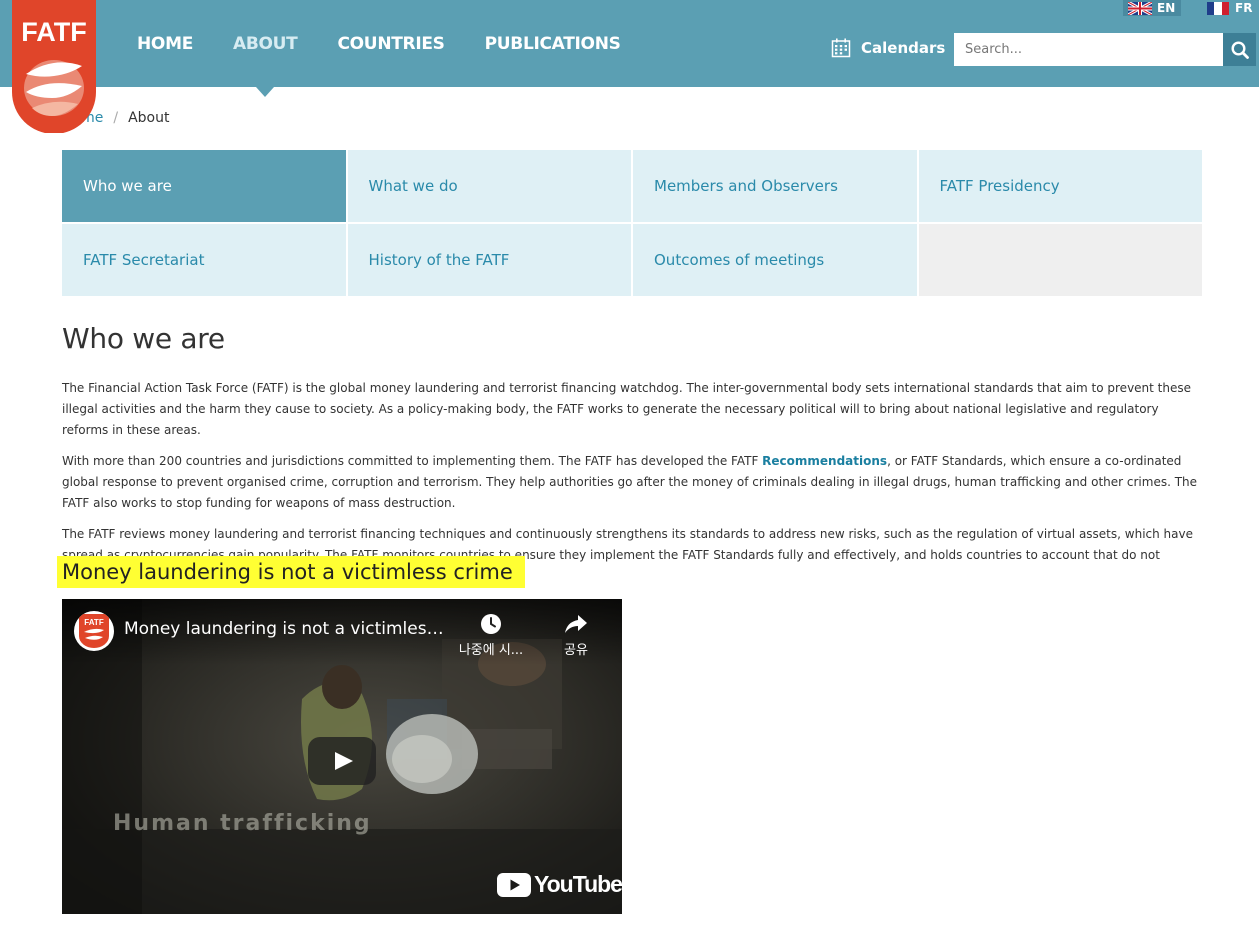 This screenshot has height=927, width=1259. Describe the element at coordinates (1244, 8) in the screenshot. I see `language-fr-label: FR` at that location.